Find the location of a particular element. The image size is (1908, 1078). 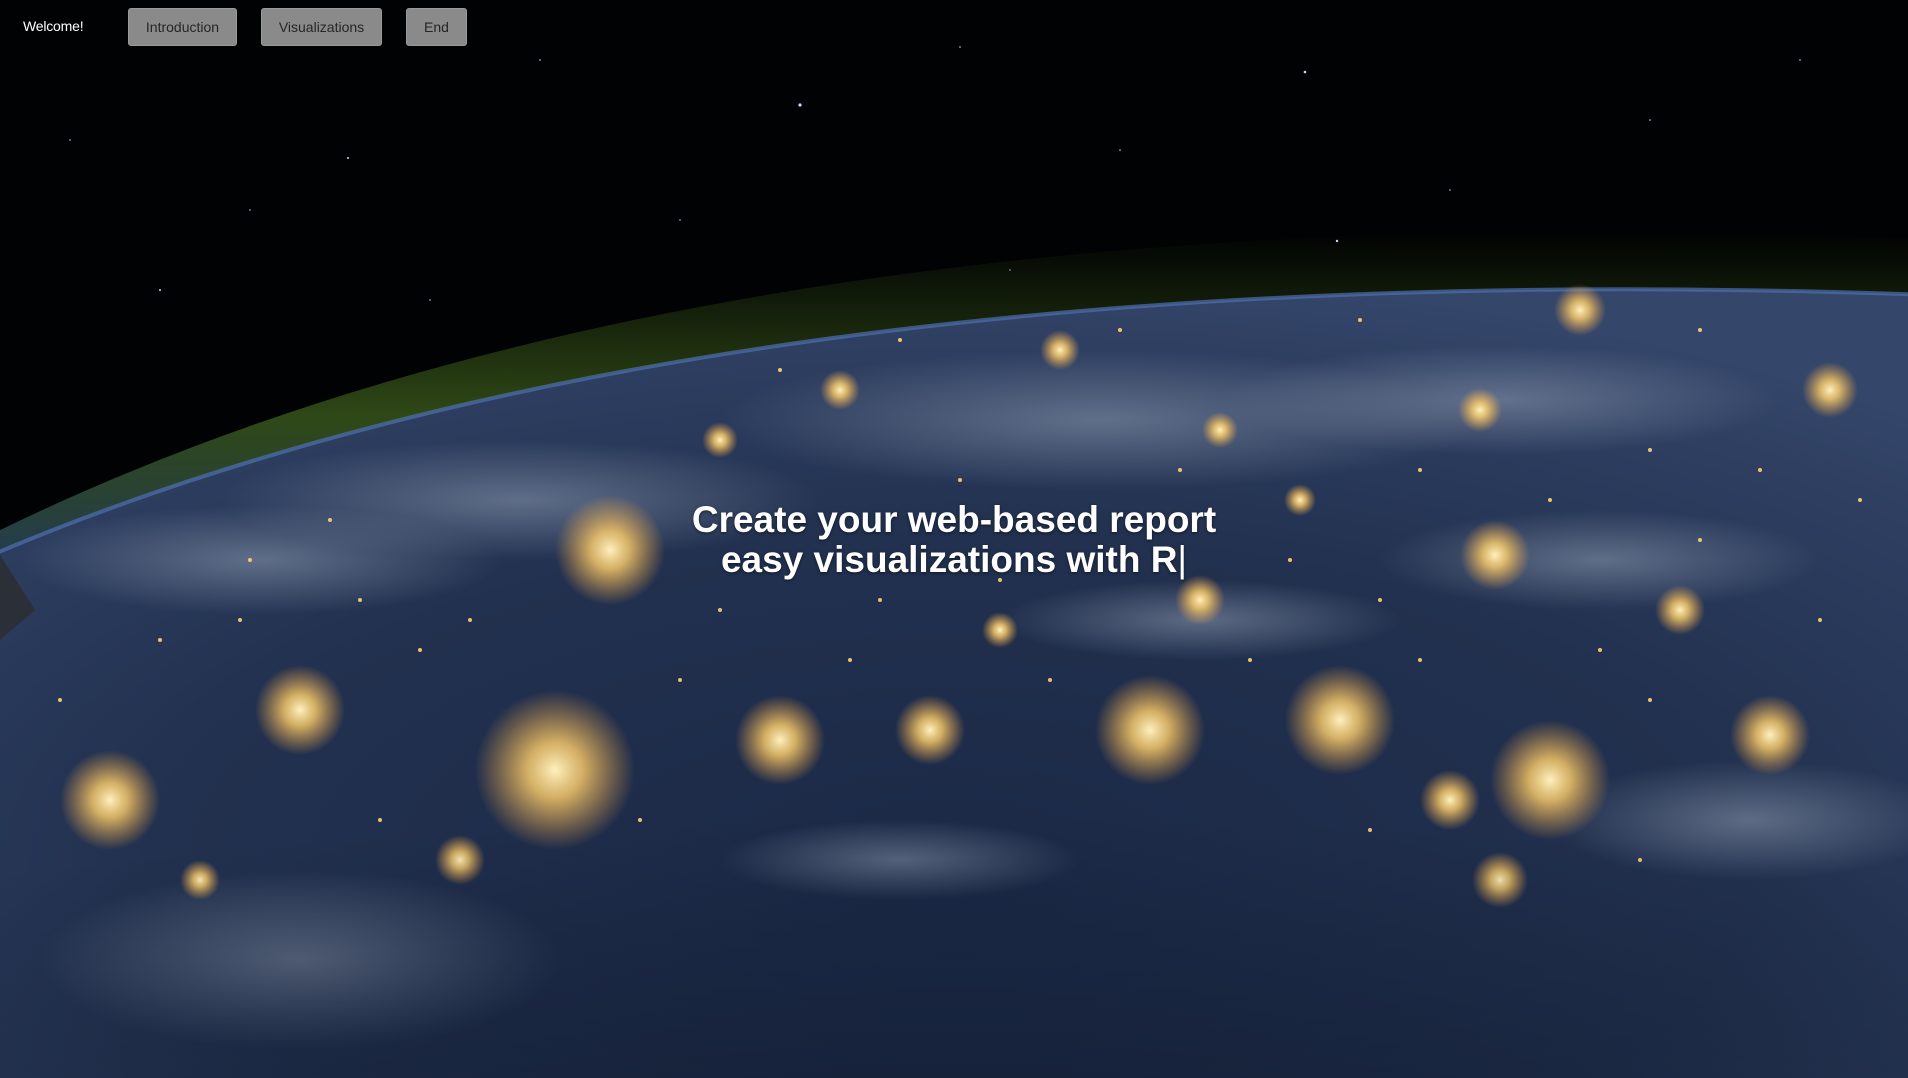

typing-cursor: | is located at coordinates (1182, 559).